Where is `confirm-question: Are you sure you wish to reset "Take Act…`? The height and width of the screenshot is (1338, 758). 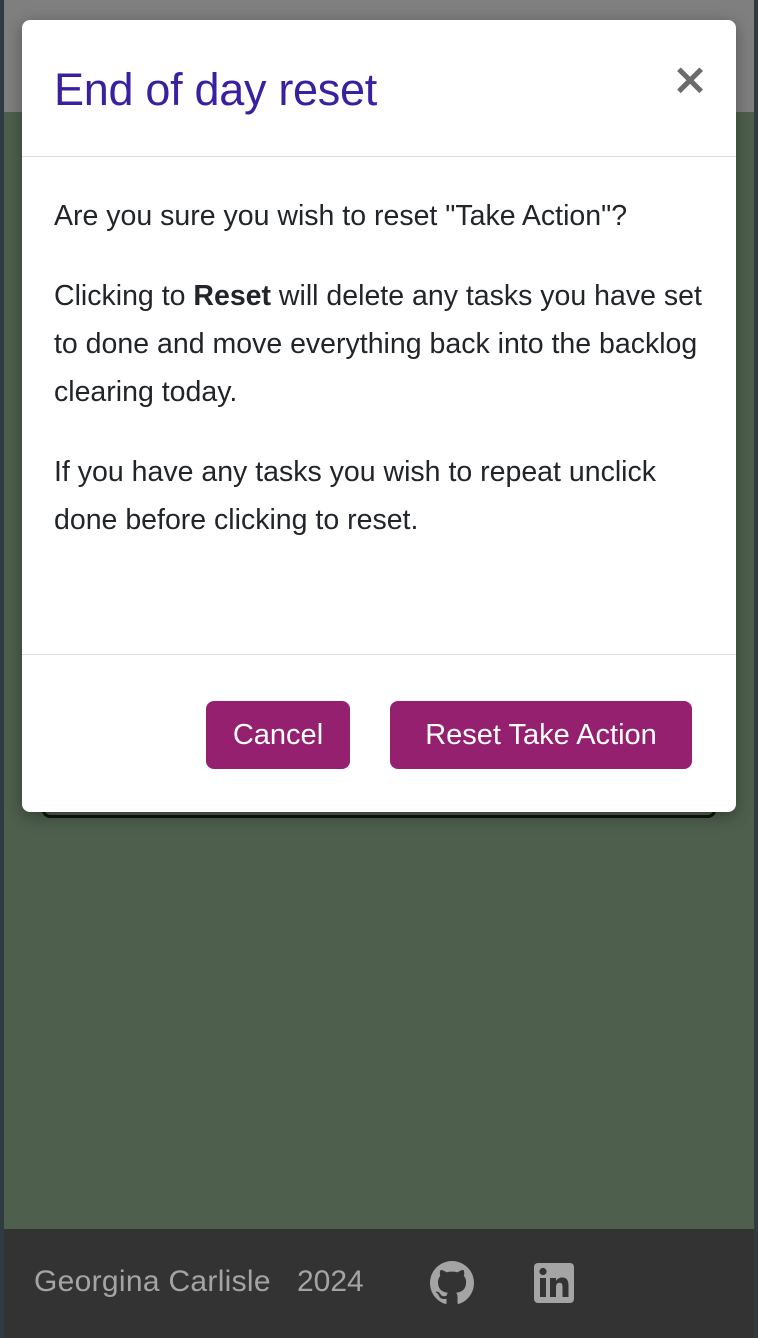
confirm-question: Are you sure you wish to reset "Take Act… is located at coordinates (341, 216).